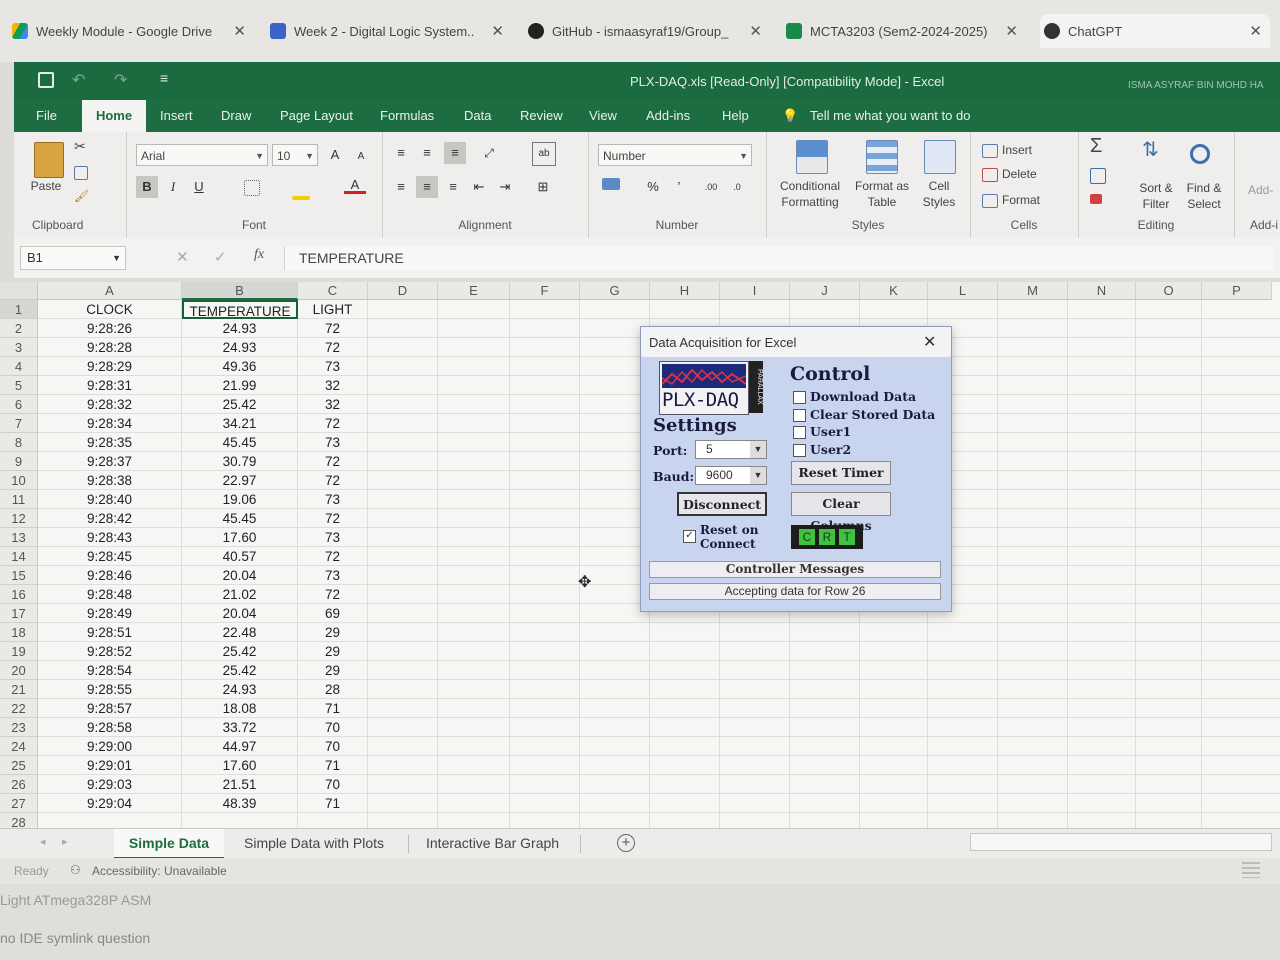 The height and width of the screenshot is (960, 1280). What do you see at coordinates (19, 537) in the screenshot?
I see `row-header: 13` at bounding box center [19, 537].